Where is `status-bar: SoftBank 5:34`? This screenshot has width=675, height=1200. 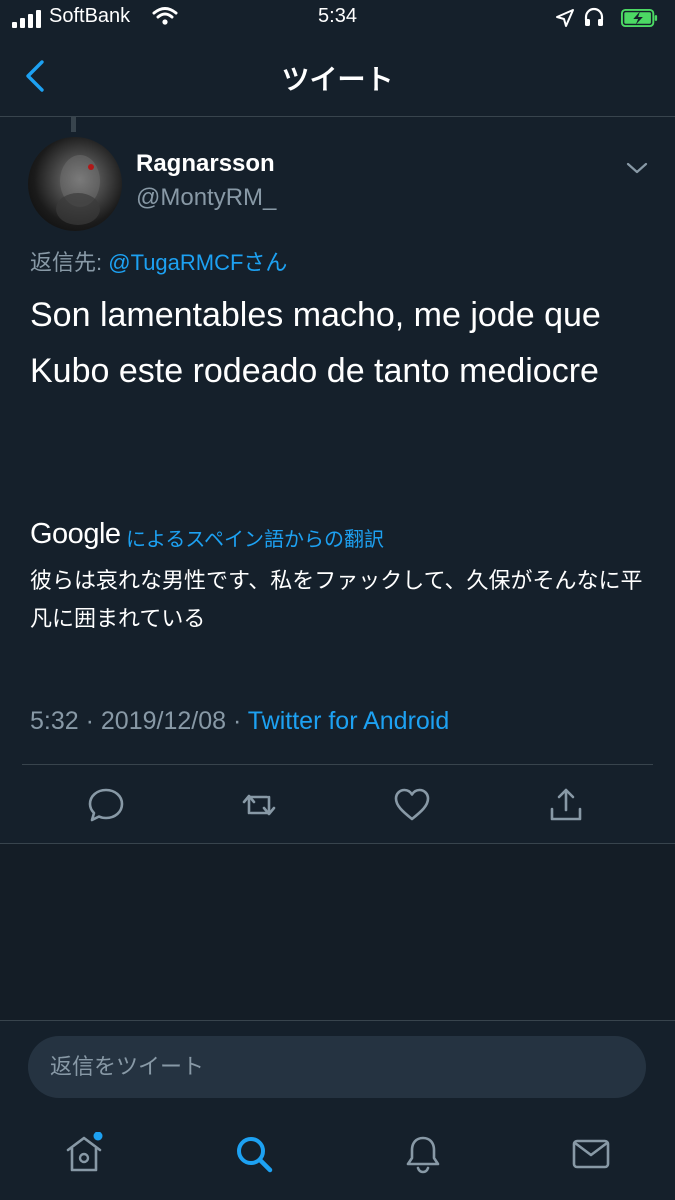 status-bar: SoftBank 5:34 is located at coordinates (337, 20).